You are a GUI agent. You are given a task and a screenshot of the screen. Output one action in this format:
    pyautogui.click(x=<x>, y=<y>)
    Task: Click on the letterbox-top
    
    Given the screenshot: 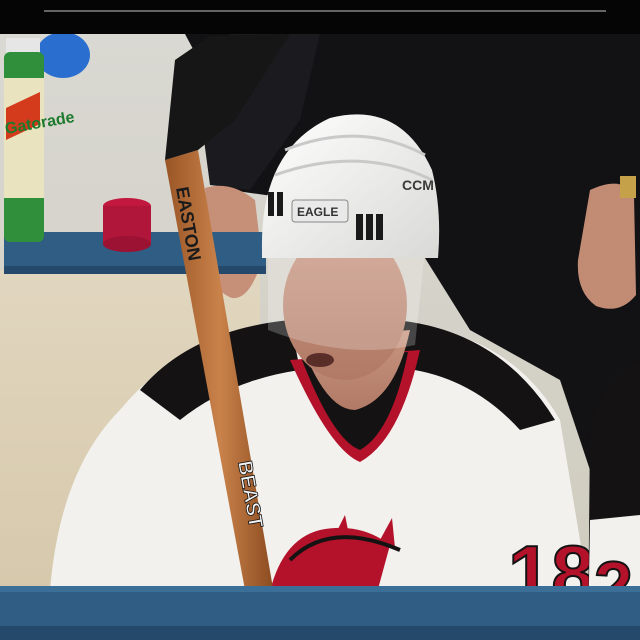 What is the action you would take?
    pyautogui.click(x=320, y=17)
    